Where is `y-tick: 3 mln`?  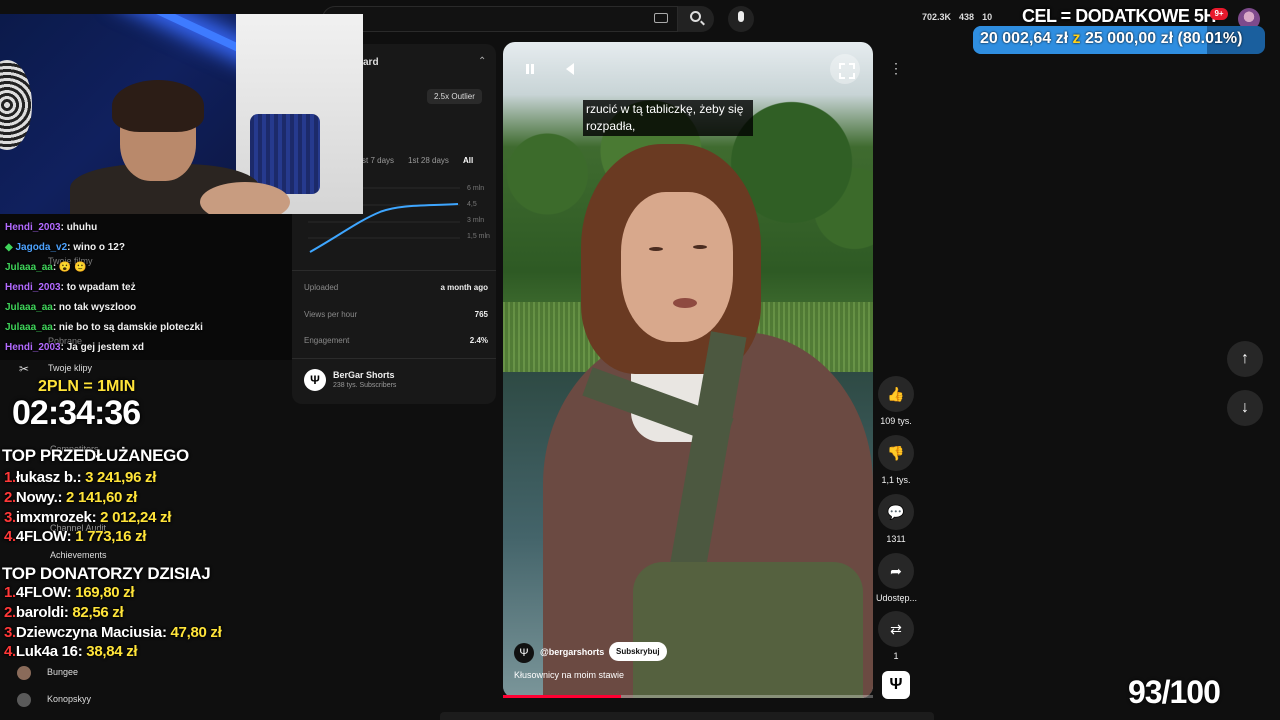 y-tick: 3 mln is located at coordinates (476, 220).